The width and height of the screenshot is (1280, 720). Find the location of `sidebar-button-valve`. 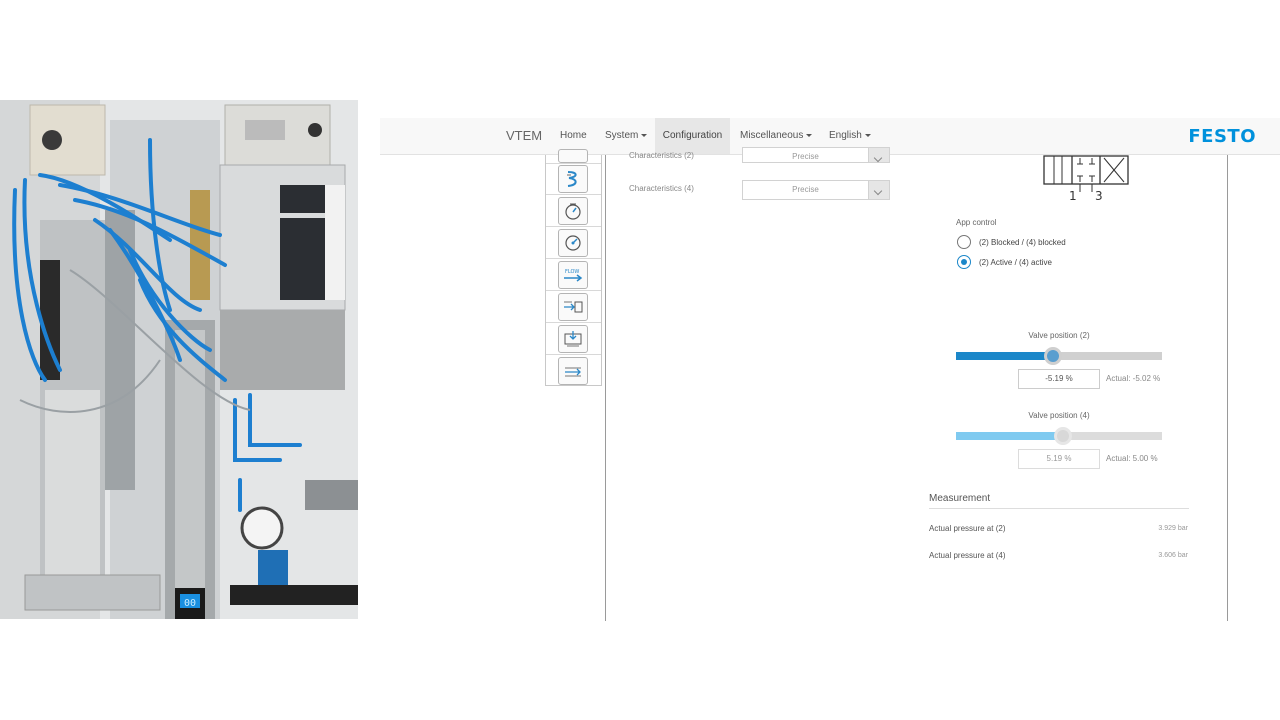

sidebar-button-valve is located at coordinates (573, 307).